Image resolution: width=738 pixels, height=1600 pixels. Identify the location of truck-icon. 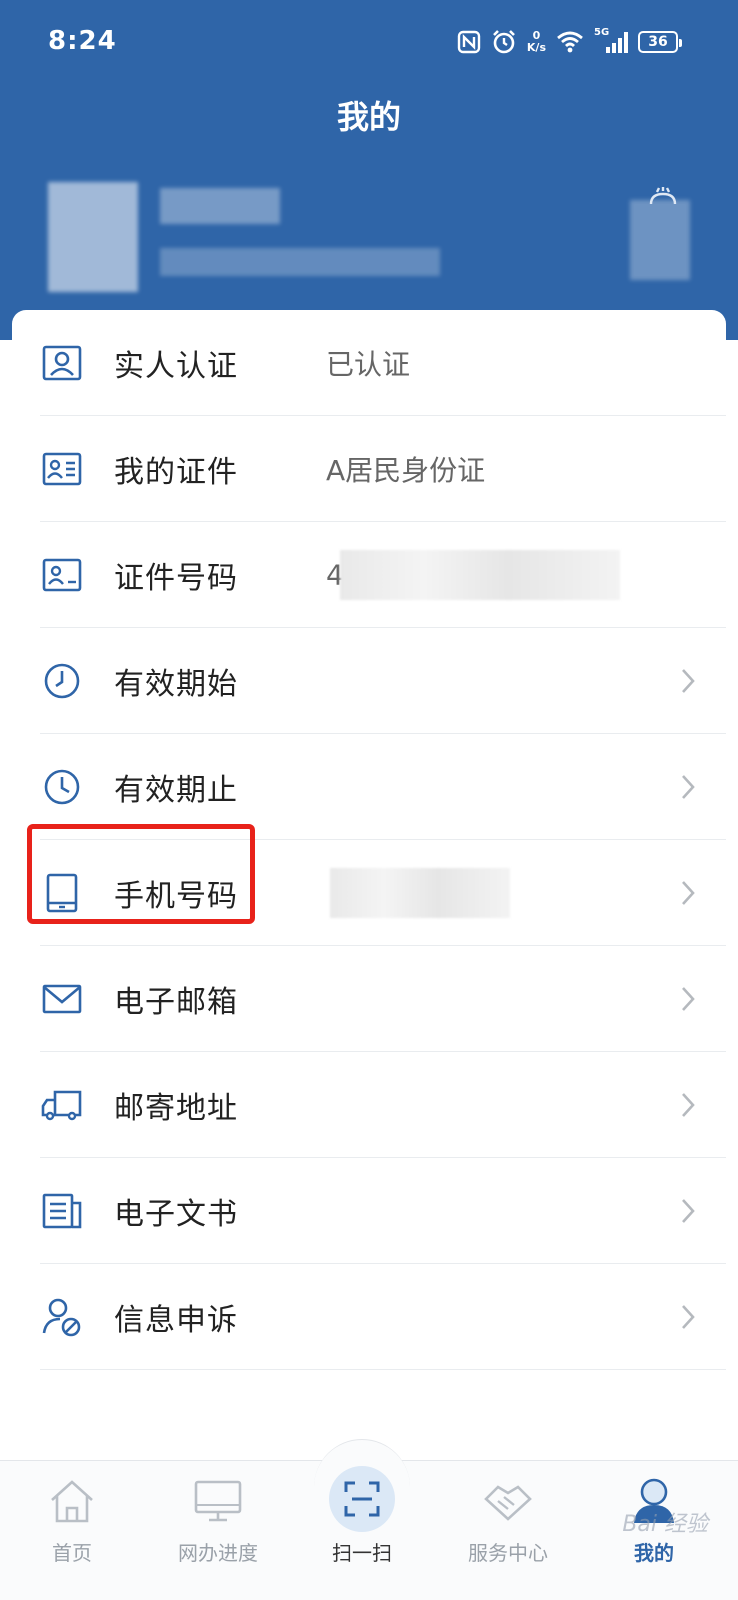
(62, 1105).